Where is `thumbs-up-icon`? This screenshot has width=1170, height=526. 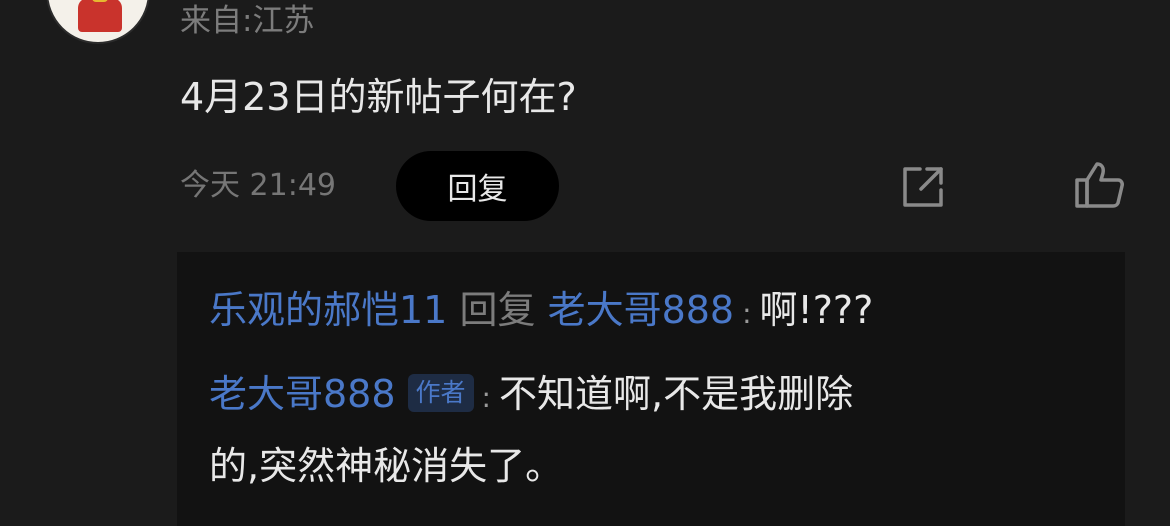 thumbs-up-icon is located at coordinates (1100, 185).